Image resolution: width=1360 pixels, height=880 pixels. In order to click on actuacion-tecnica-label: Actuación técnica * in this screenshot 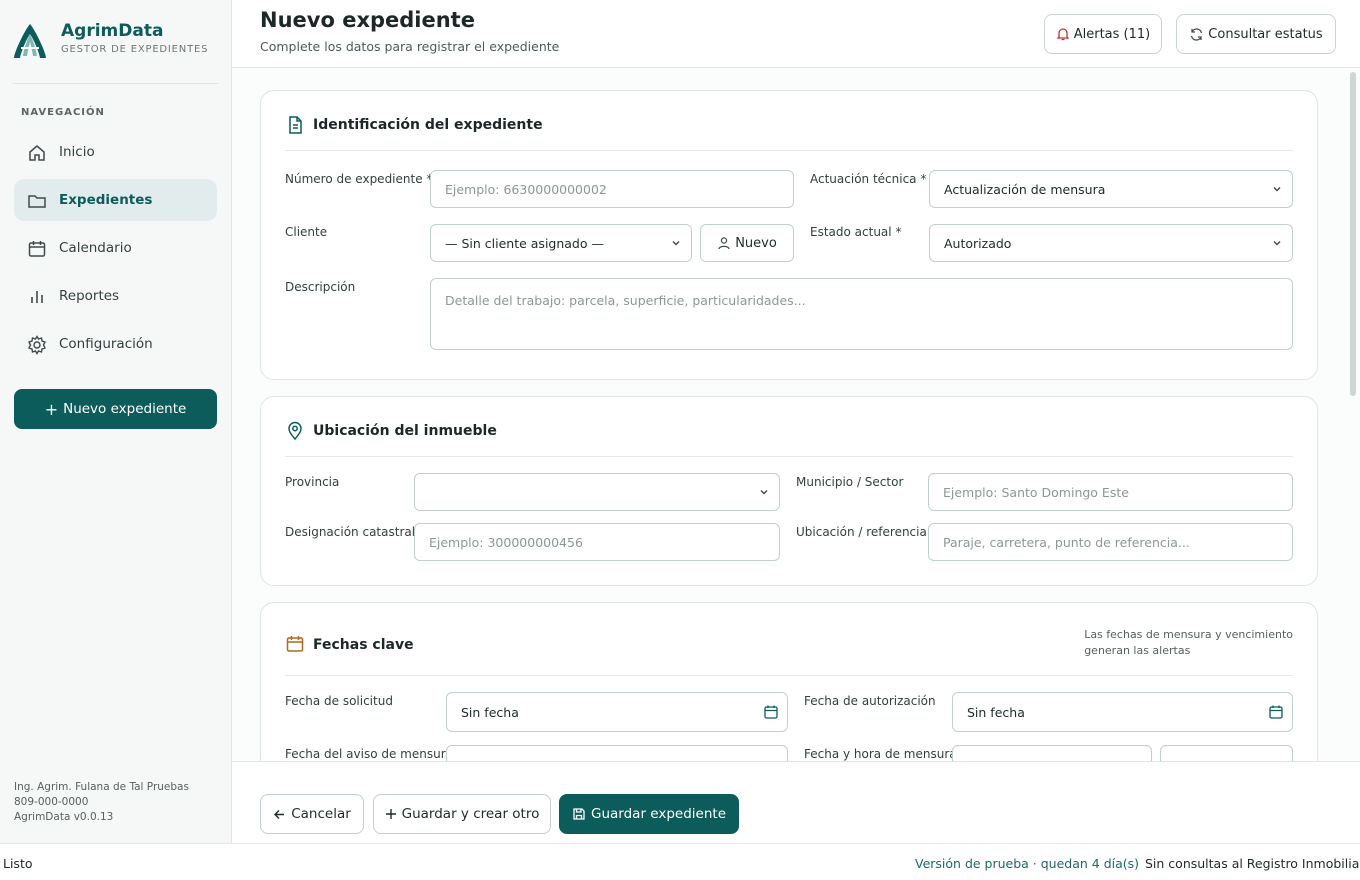, I will do `click(868, 179)`.